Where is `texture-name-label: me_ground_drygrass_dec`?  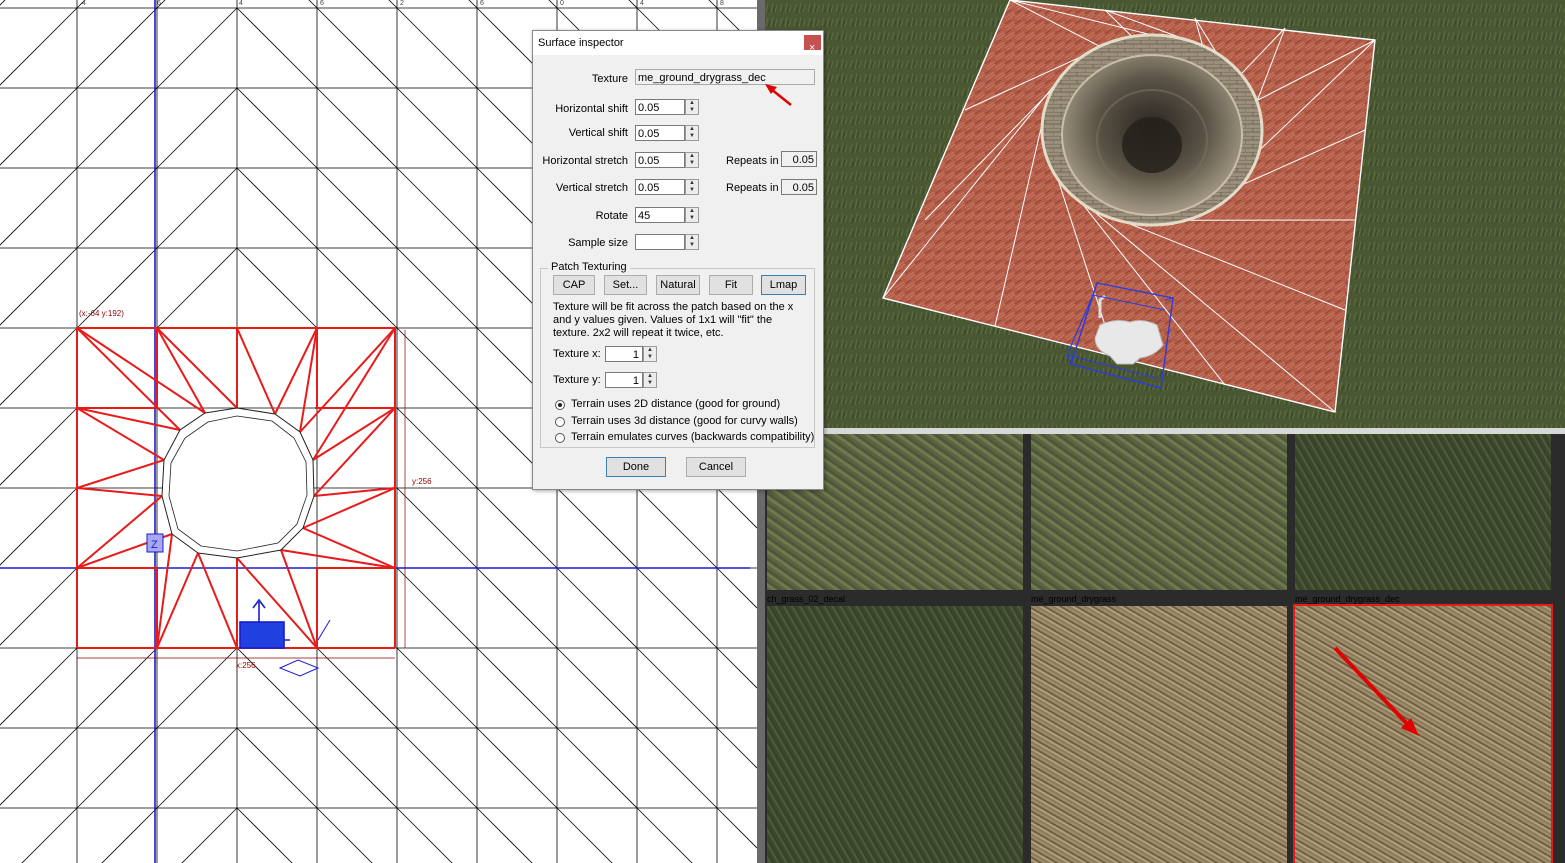
texture-name-label: me_ground_drygrass_dec is located at coordinates (1347, 599).